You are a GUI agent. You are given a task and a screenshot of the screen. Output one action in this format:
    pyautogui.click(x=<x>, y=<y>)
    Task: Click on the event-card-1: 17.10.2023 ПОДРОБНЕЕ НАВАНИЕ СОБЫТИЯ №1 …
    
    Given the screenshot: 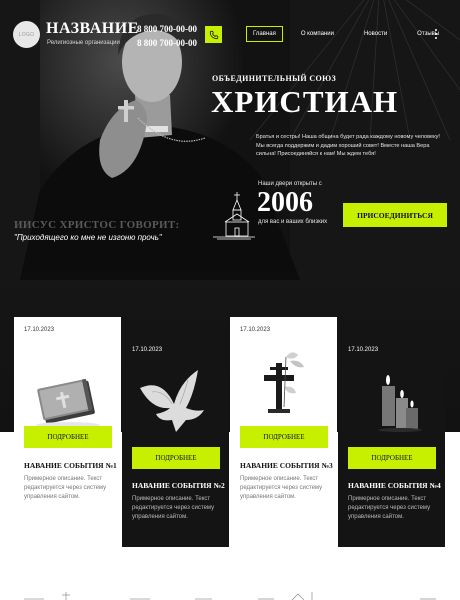 What is the action you would take?
    pyautogui.click(x=67, y=416)
    